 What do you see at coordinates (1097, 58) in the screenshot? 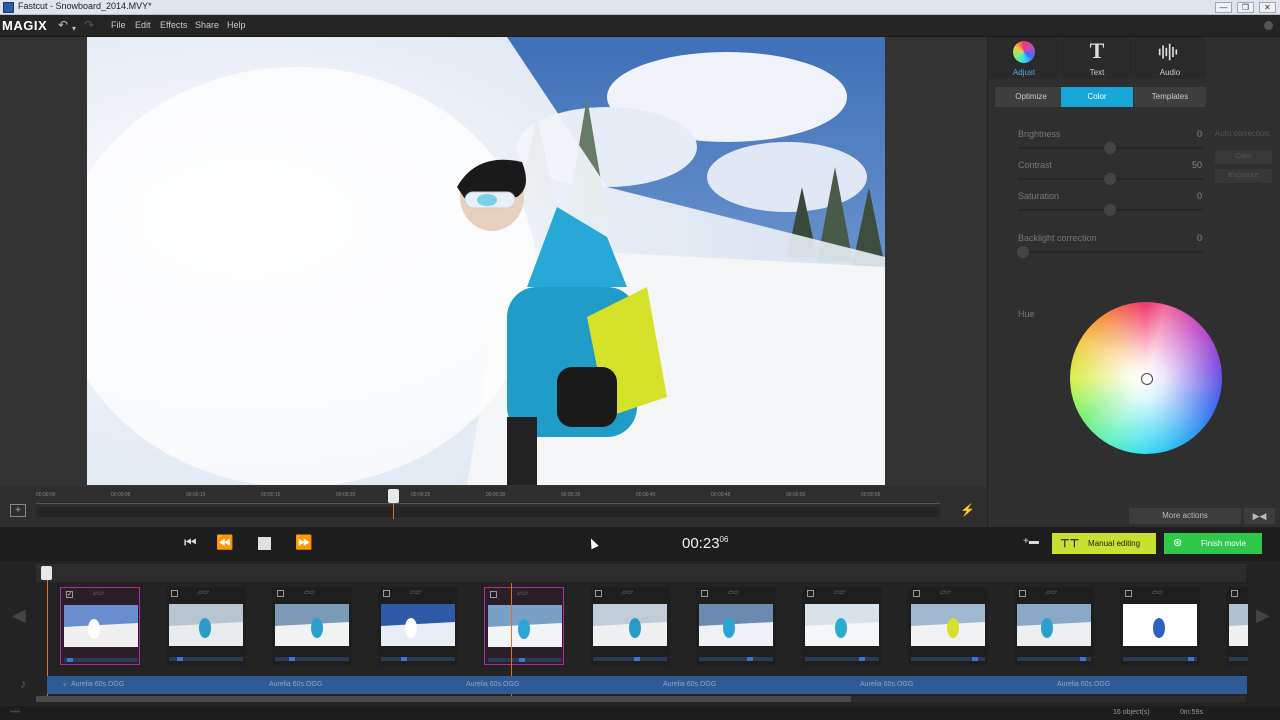
I see `tab-text: T Text` at bounding box center [1097, 58].